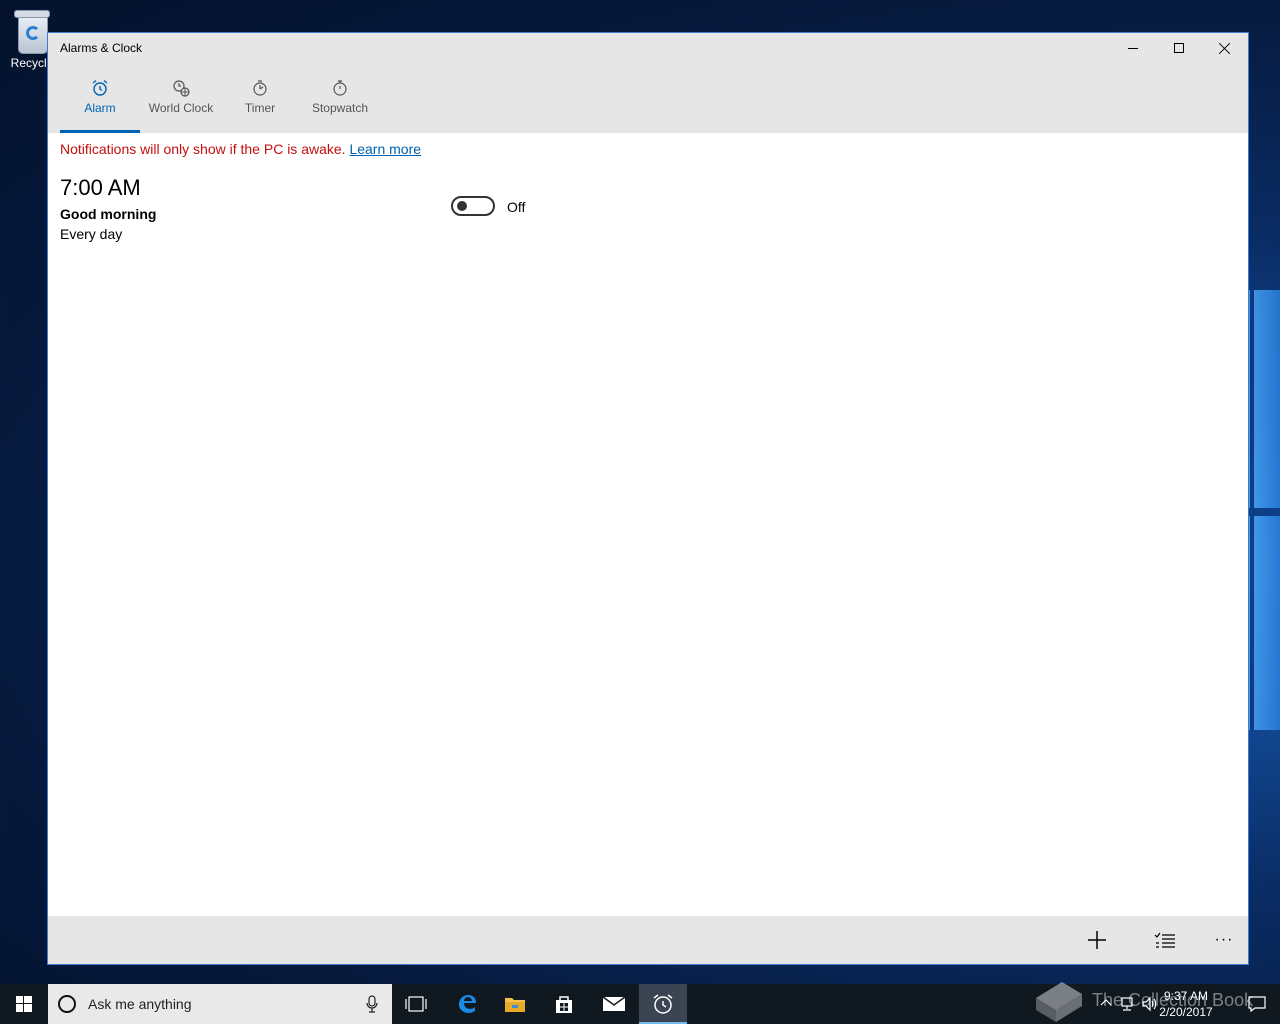 Image resolution: width=1280 pixels, height=1024 pixels. I want to click on close-icon, so click(1225, 48).